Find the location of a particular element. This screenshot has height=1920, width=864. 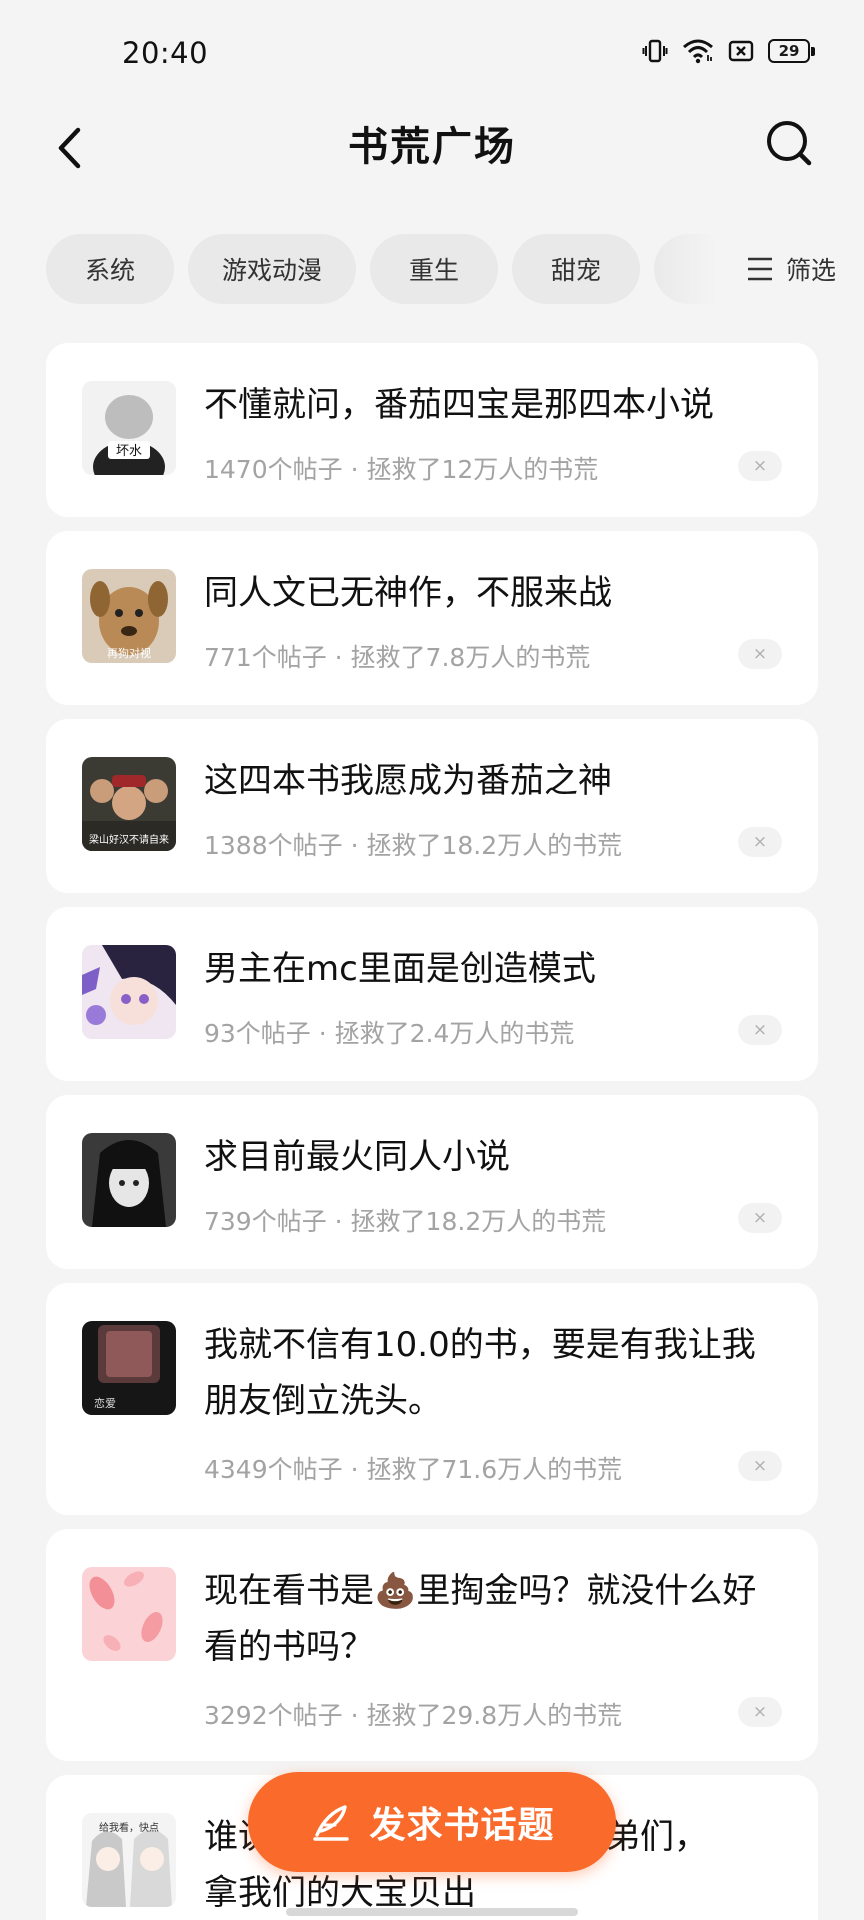

topic-thumbnail: 给我看，快点 is located at coordinates (129, 1860).